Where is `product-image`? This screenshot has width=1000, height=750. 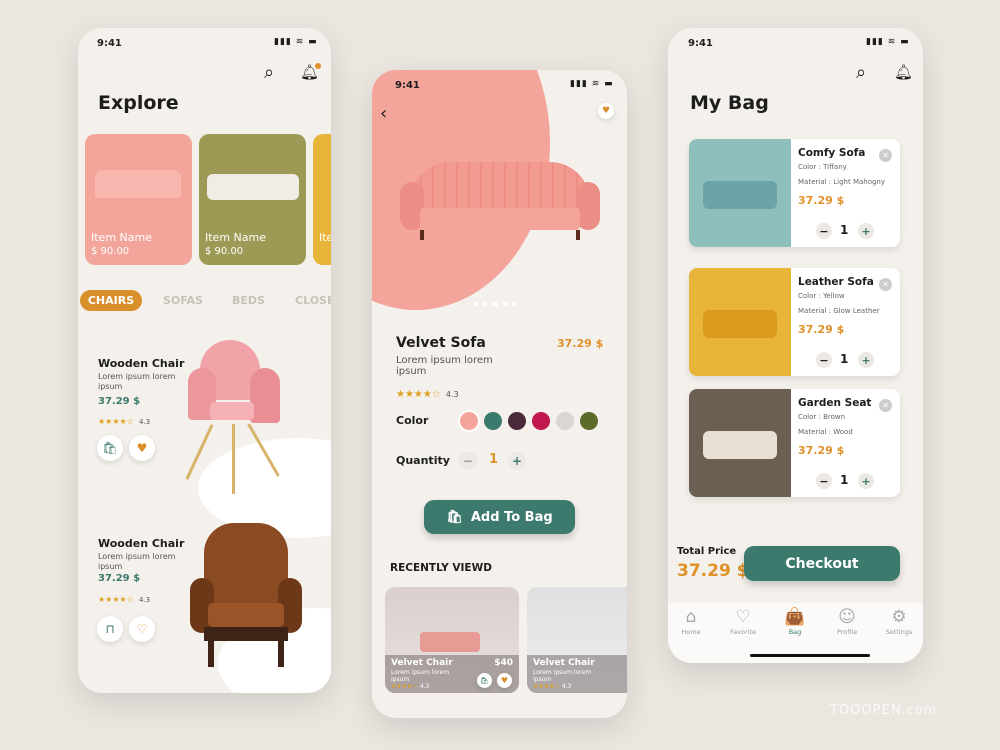 product-image is located at coordinates (740, 193).